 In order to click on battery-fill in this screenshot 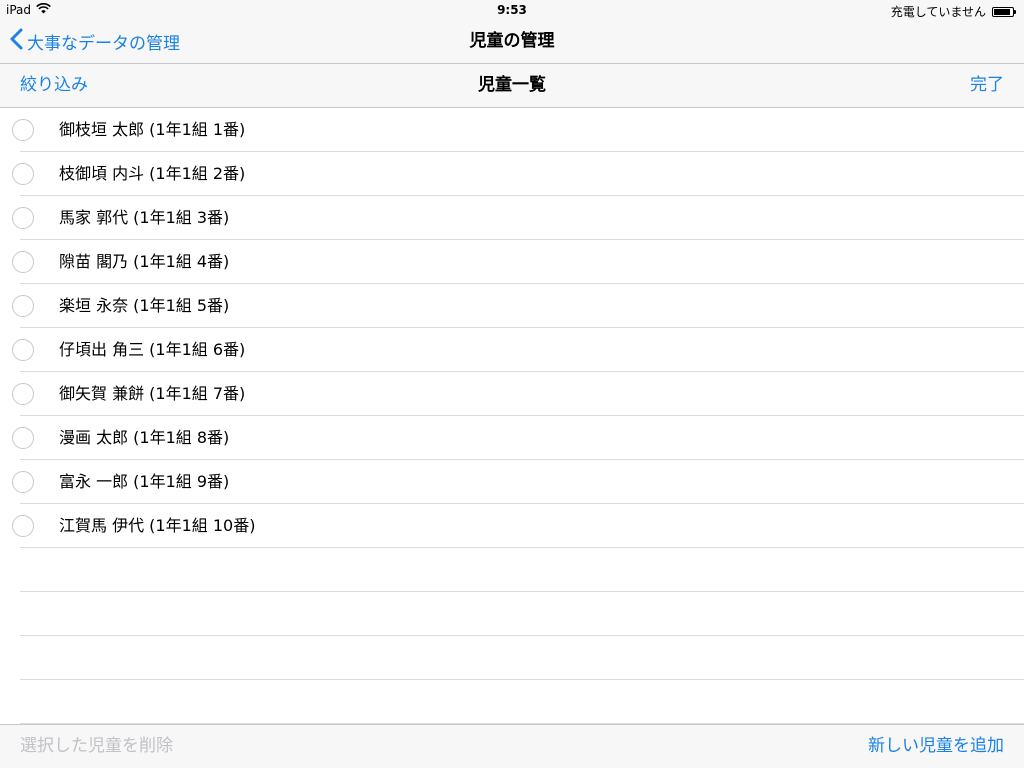, I will do `click(1002, 11)`.